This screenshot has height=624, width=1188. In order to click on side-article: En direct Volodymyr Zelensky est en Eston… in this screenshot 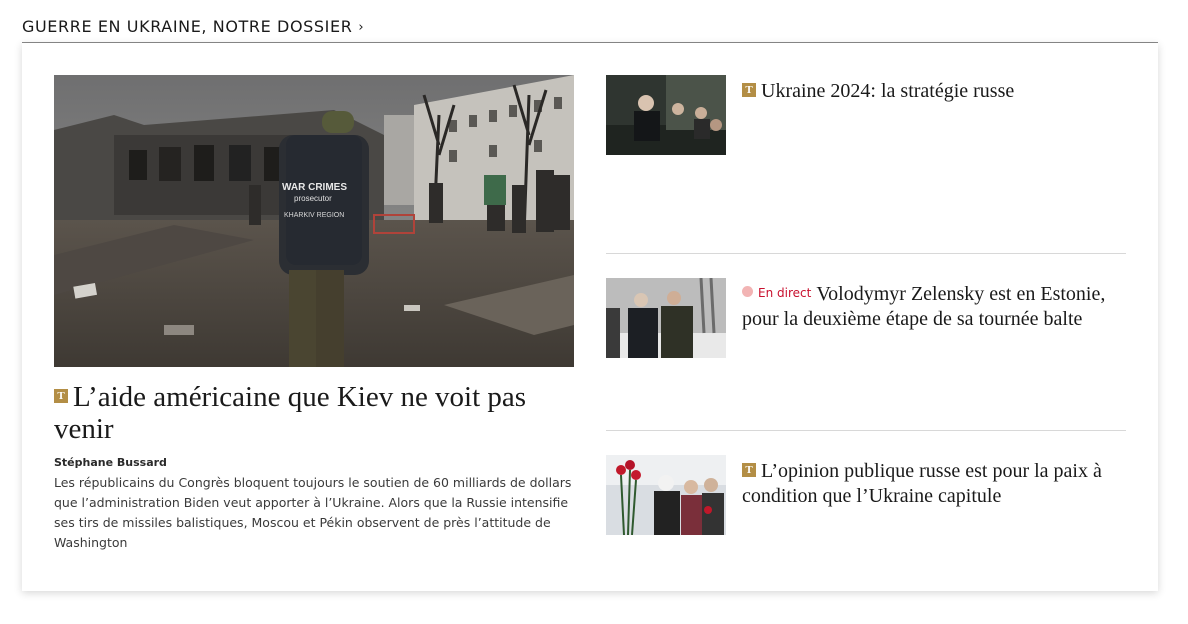, I will do `click(866, 341)`.